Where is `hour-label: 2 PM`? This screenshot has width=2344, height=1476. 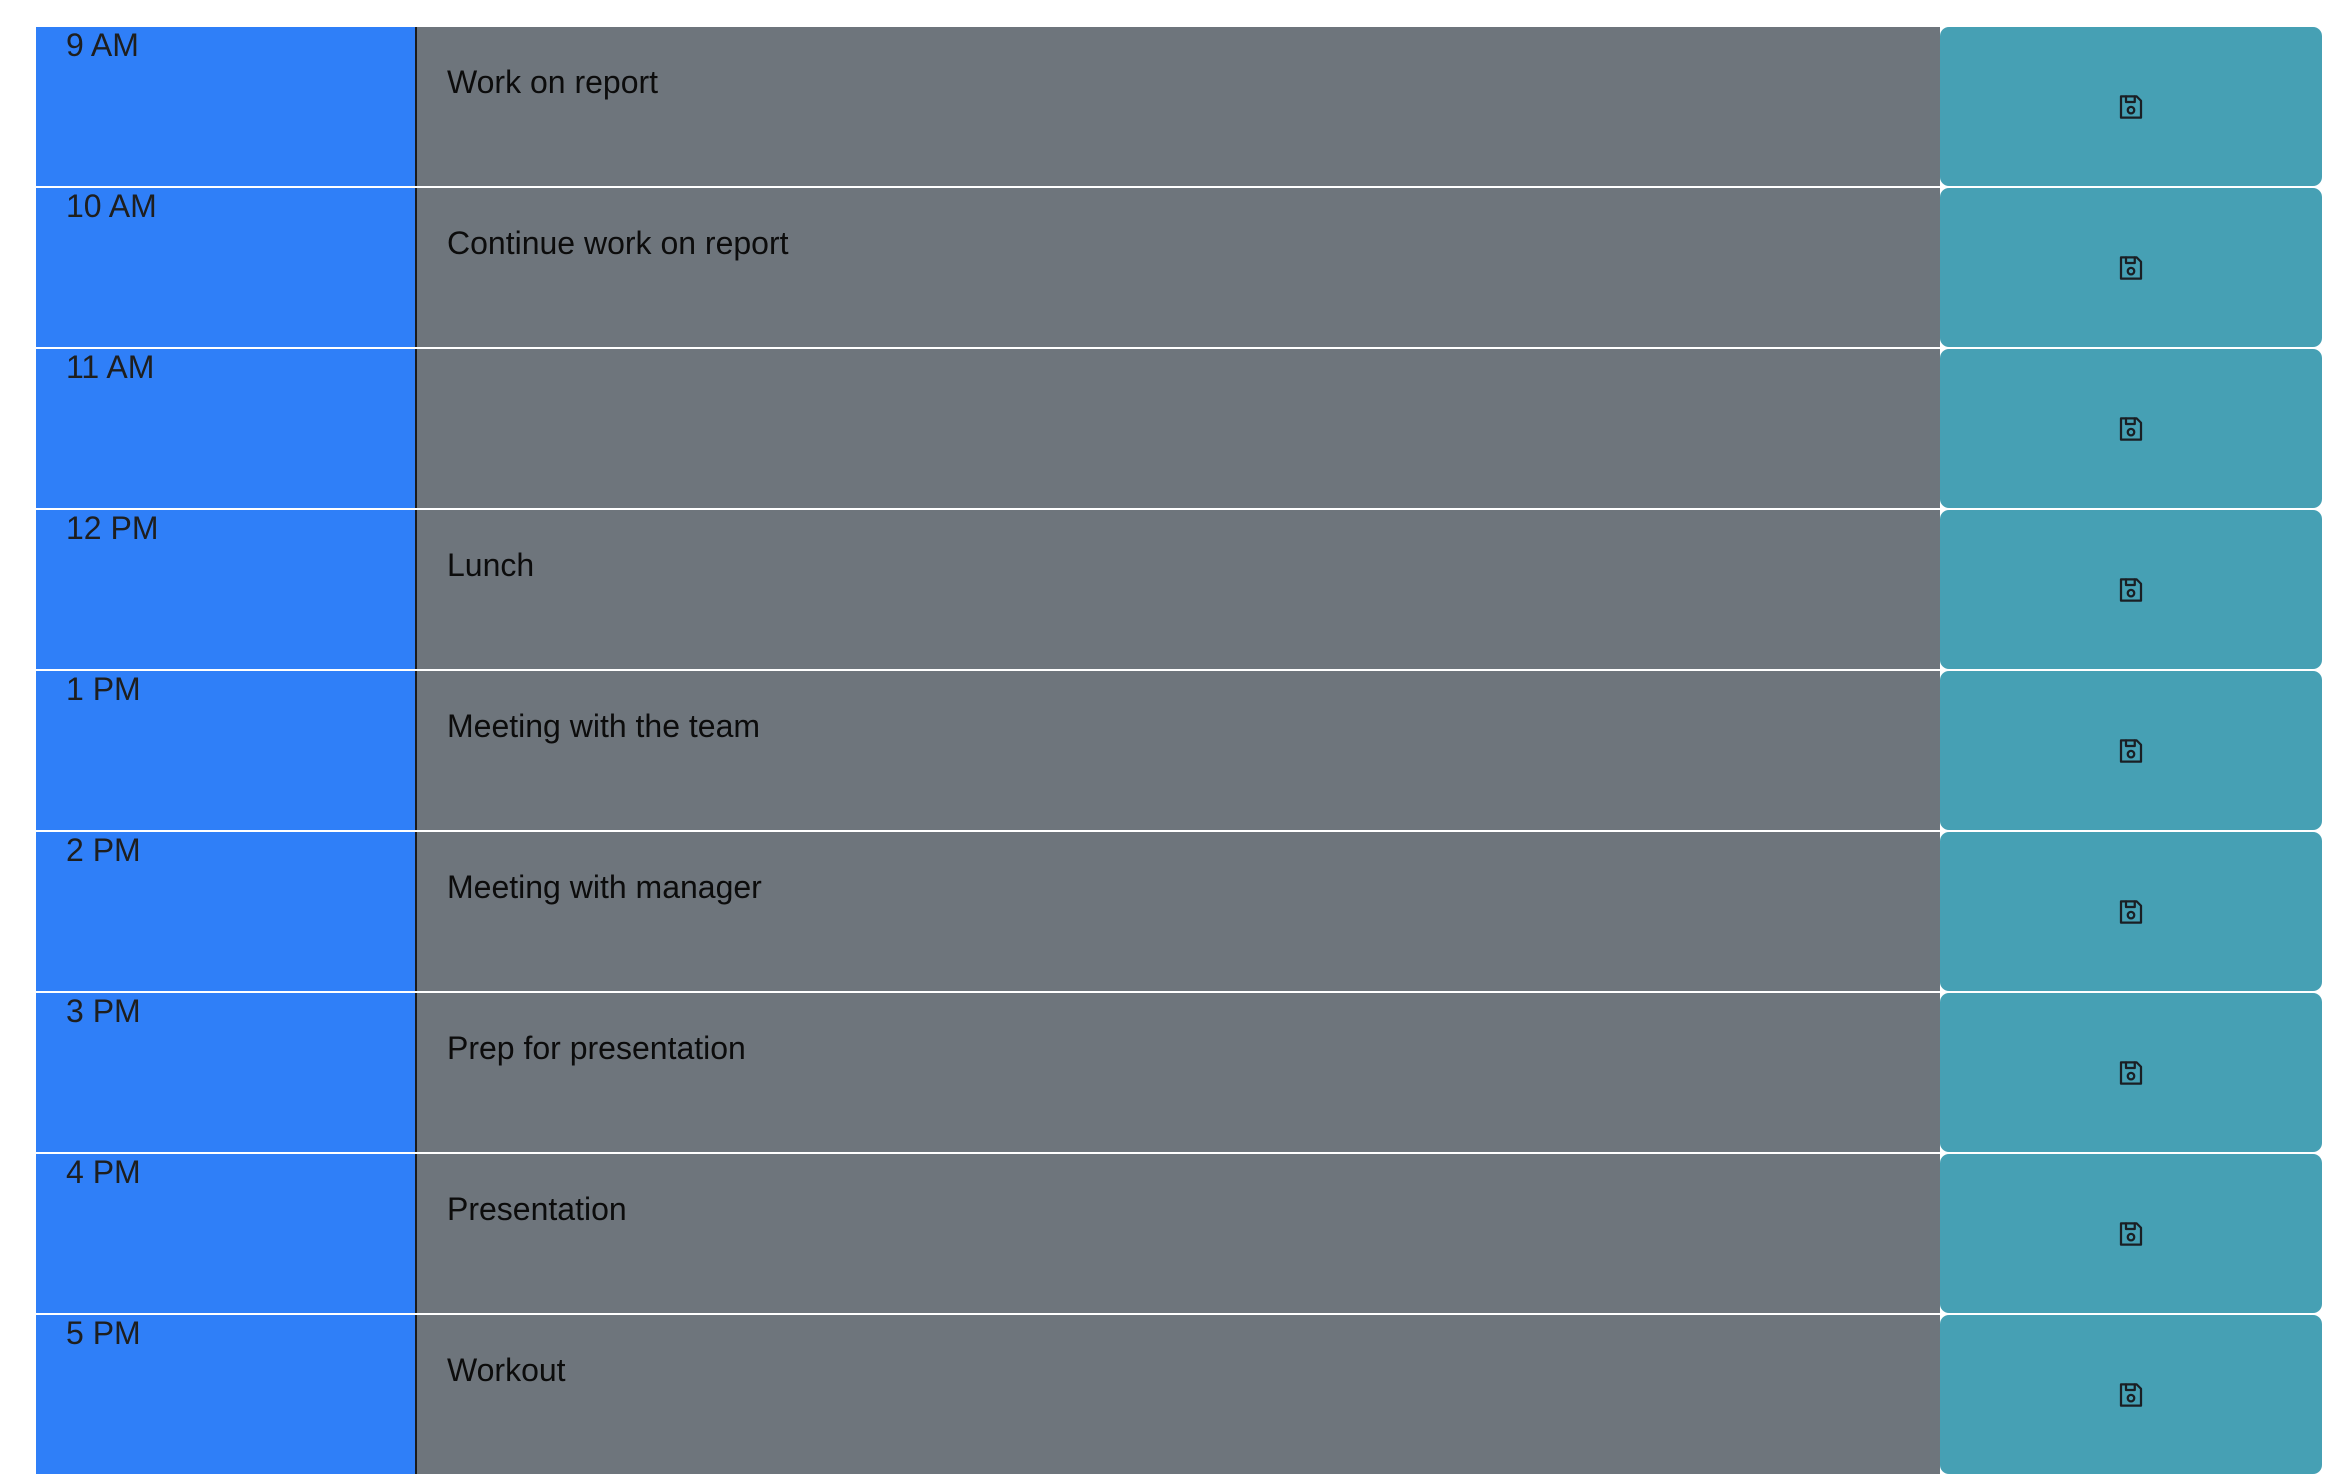 hour-label: 2 PM is located at coordinates (226, 911).